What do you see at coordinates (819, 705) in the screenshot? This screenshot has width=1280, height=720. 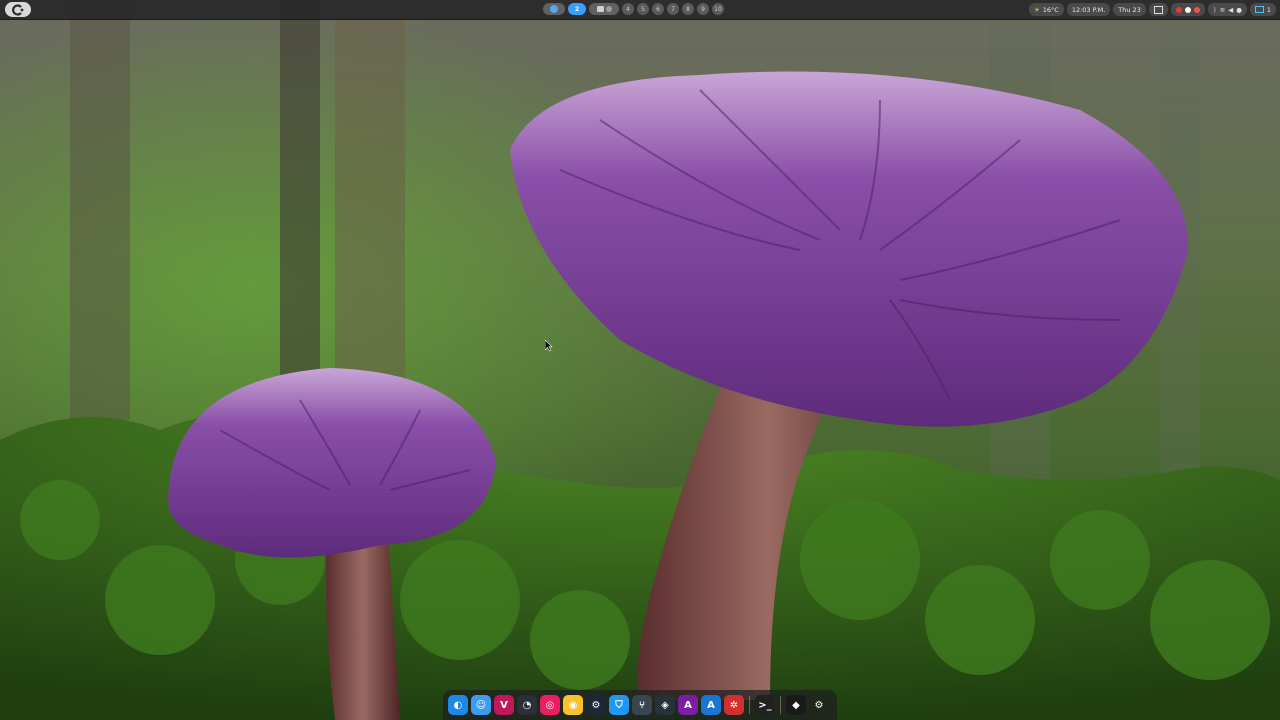 I see `settings-icon: ⚙` at bounding box center [819, 705].